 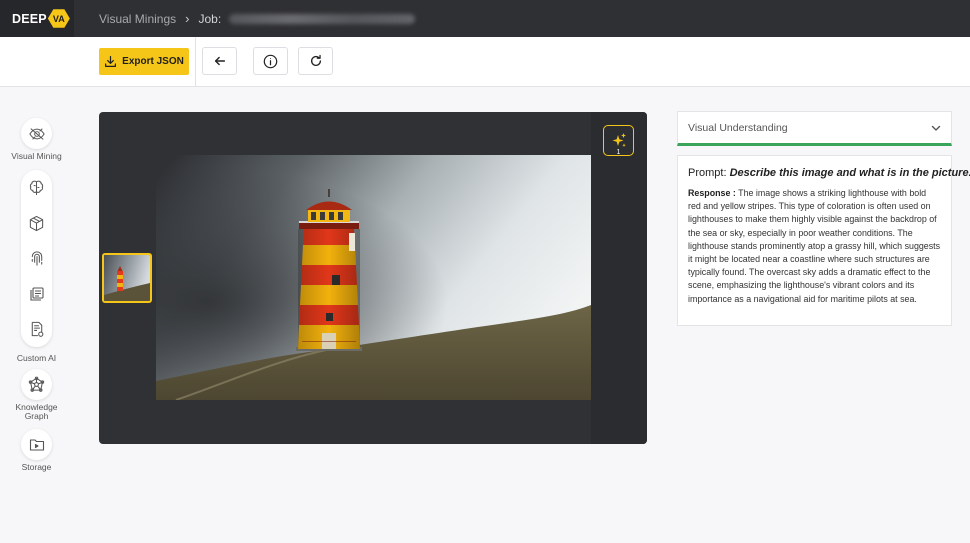 What do you see at coordinates (322, 18) in the screenshot?
I see `job-id-redacted` at bounding box center [322, 18].